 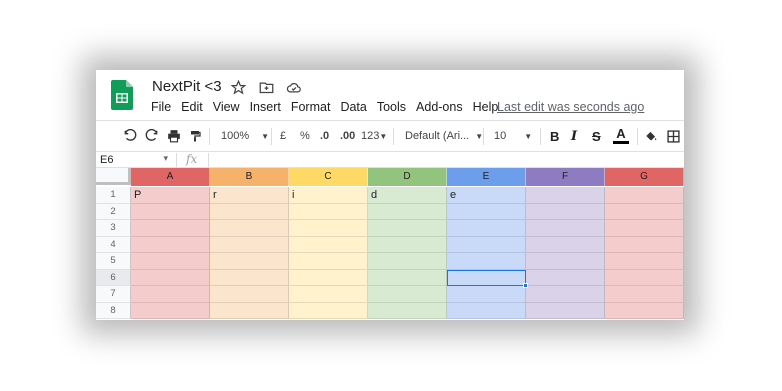 I want to click on cell-b8, so click(x=249, y=310).